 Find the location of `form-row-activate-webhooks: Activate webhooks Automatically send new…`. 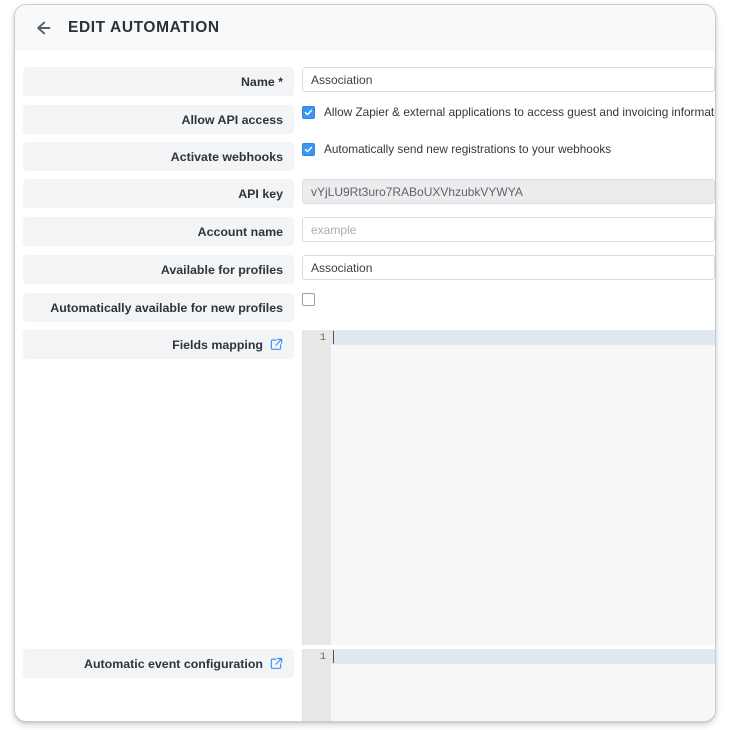

form-row-activate-webhooks: Activate webhooks Automatically send new… is located at coordinates (365, 160).